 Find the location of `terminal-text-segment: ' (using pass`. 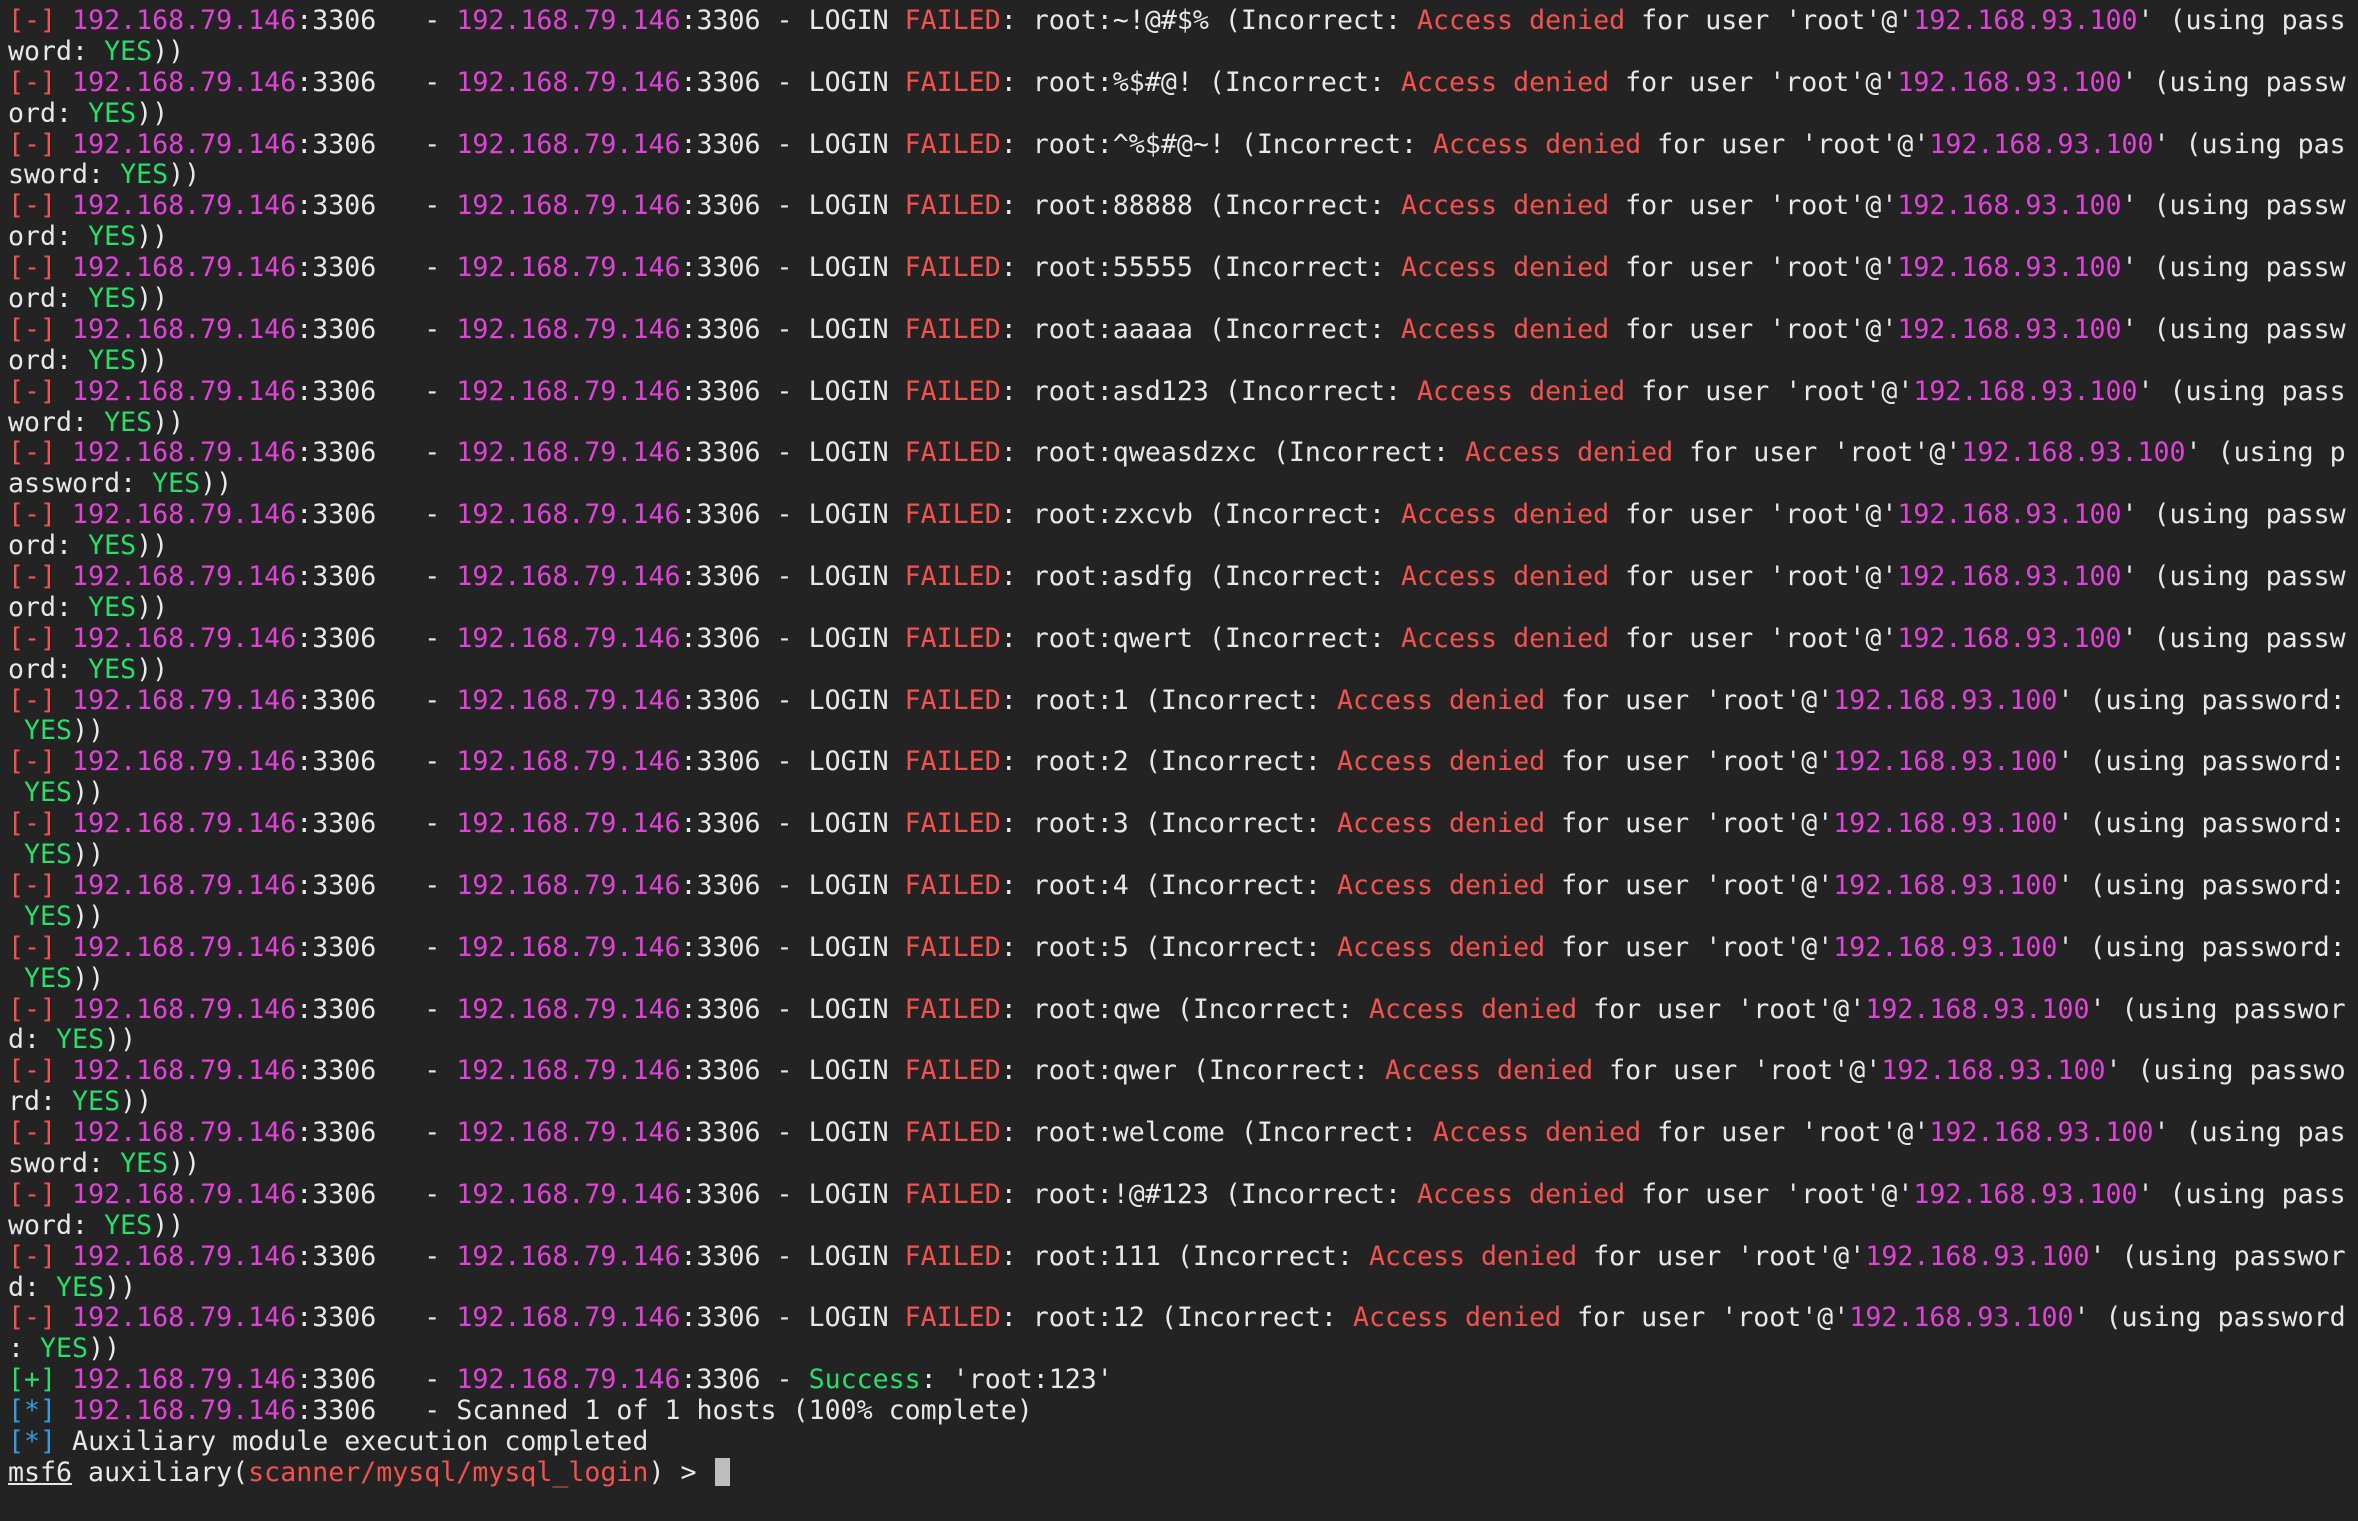

terminal-text-segment: ' (using pass is located at coordinates (2241, 391).